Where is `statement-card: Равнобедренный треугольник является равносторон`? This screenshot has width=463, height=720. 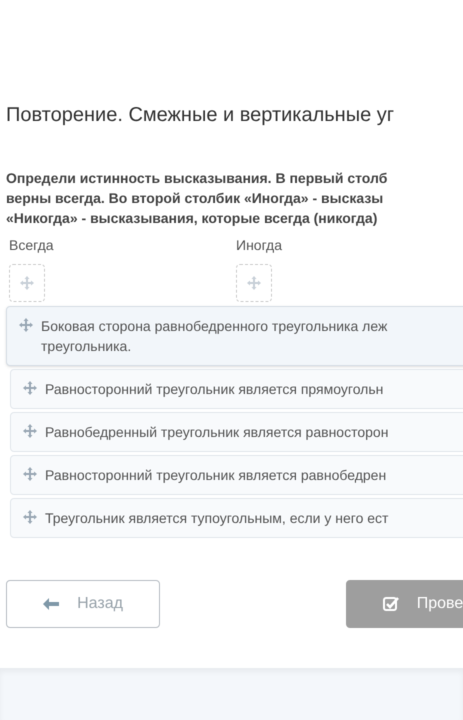
statement-card: Равнобедренный треугольник является равносторон is located at coordinates (236, 432).